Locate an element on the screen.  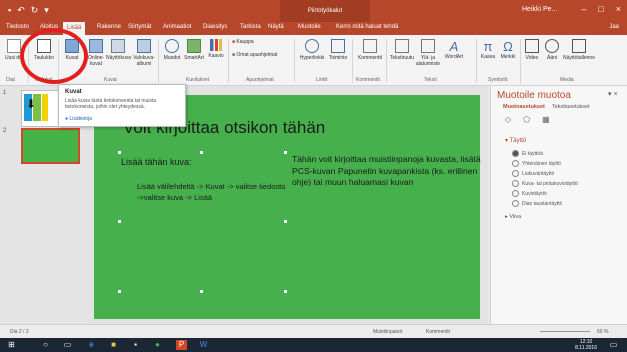
equation-icon: π is located at coordinates (488, 46).